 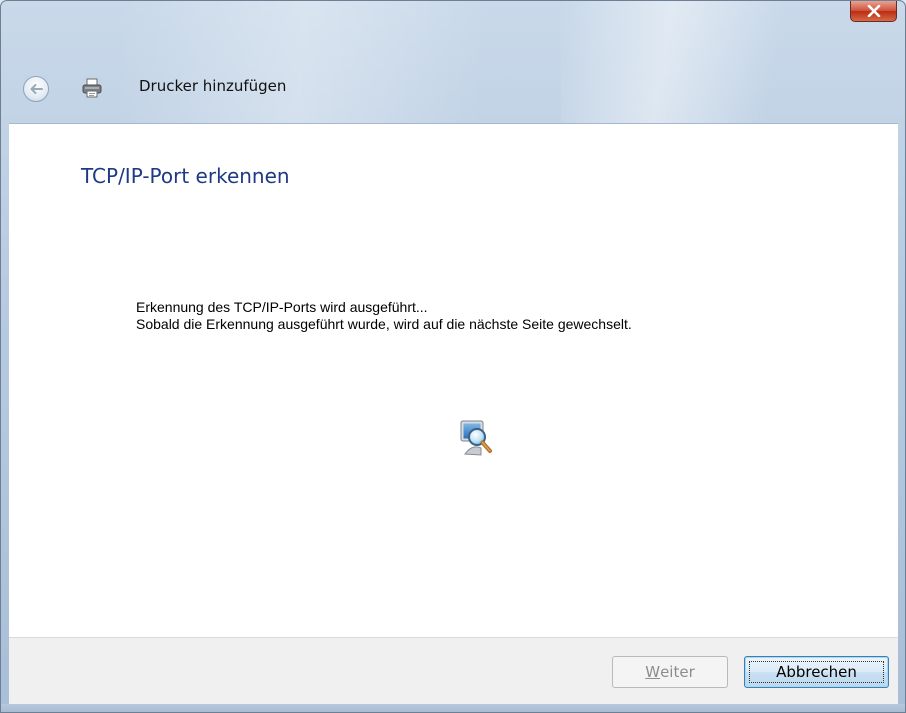 What do you see at coordinates (453, 671) in the screenshot?
I see `wizard-footer: Weiter Abbrechen` at bounding box center [453, 671].